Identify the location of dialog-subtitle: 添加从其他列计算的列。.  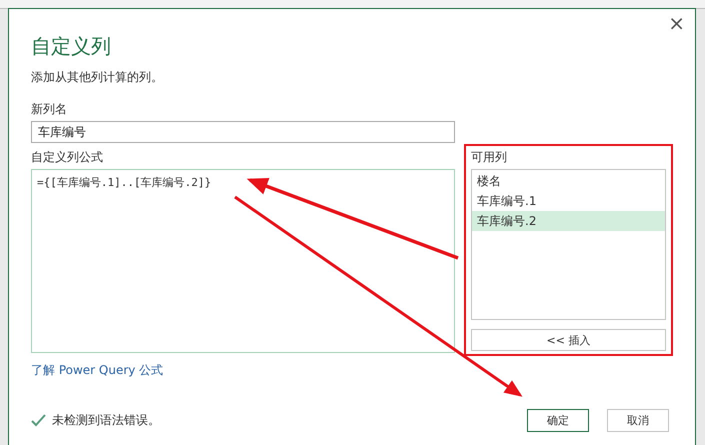
(97, 77).